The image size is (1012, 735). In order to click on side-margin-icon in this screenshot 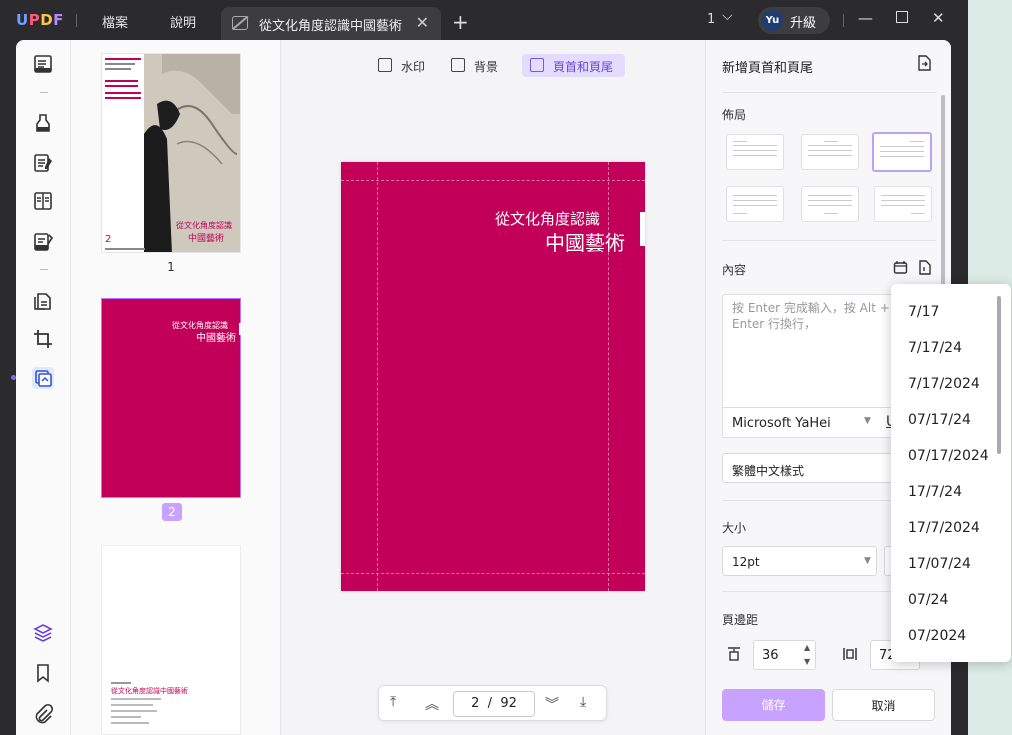, I will do `click(850, 654)`.